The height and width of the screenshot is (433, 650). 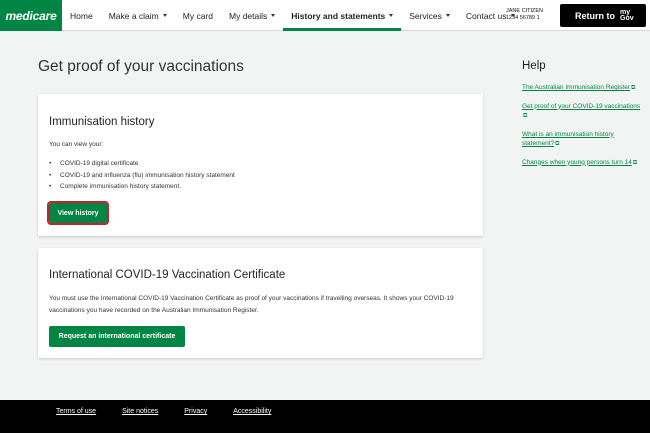 What do you see at coordinates (142, 187) in the screenshot?
I see `list-item: Complete immunisation history statement.` at bounding box center [142, 187].